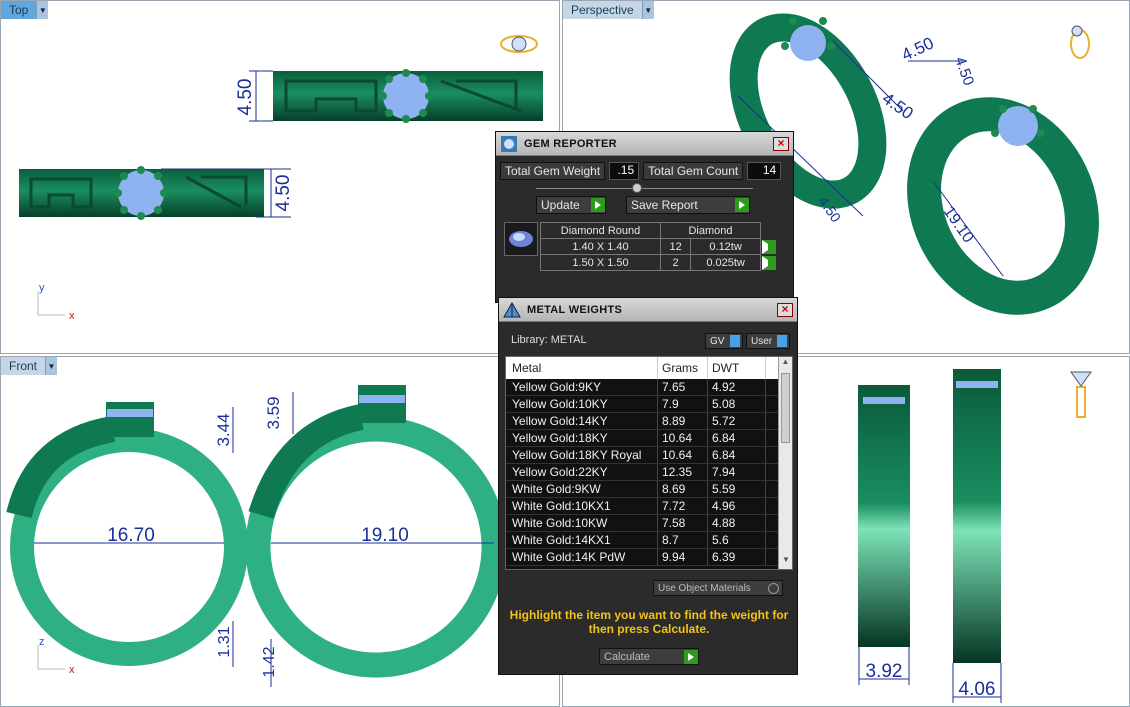  What do you see at coordinates (737, 387) in the screenshot?
I see `metal-cell-dwt: 4.92` at bounding box center [737, 387].